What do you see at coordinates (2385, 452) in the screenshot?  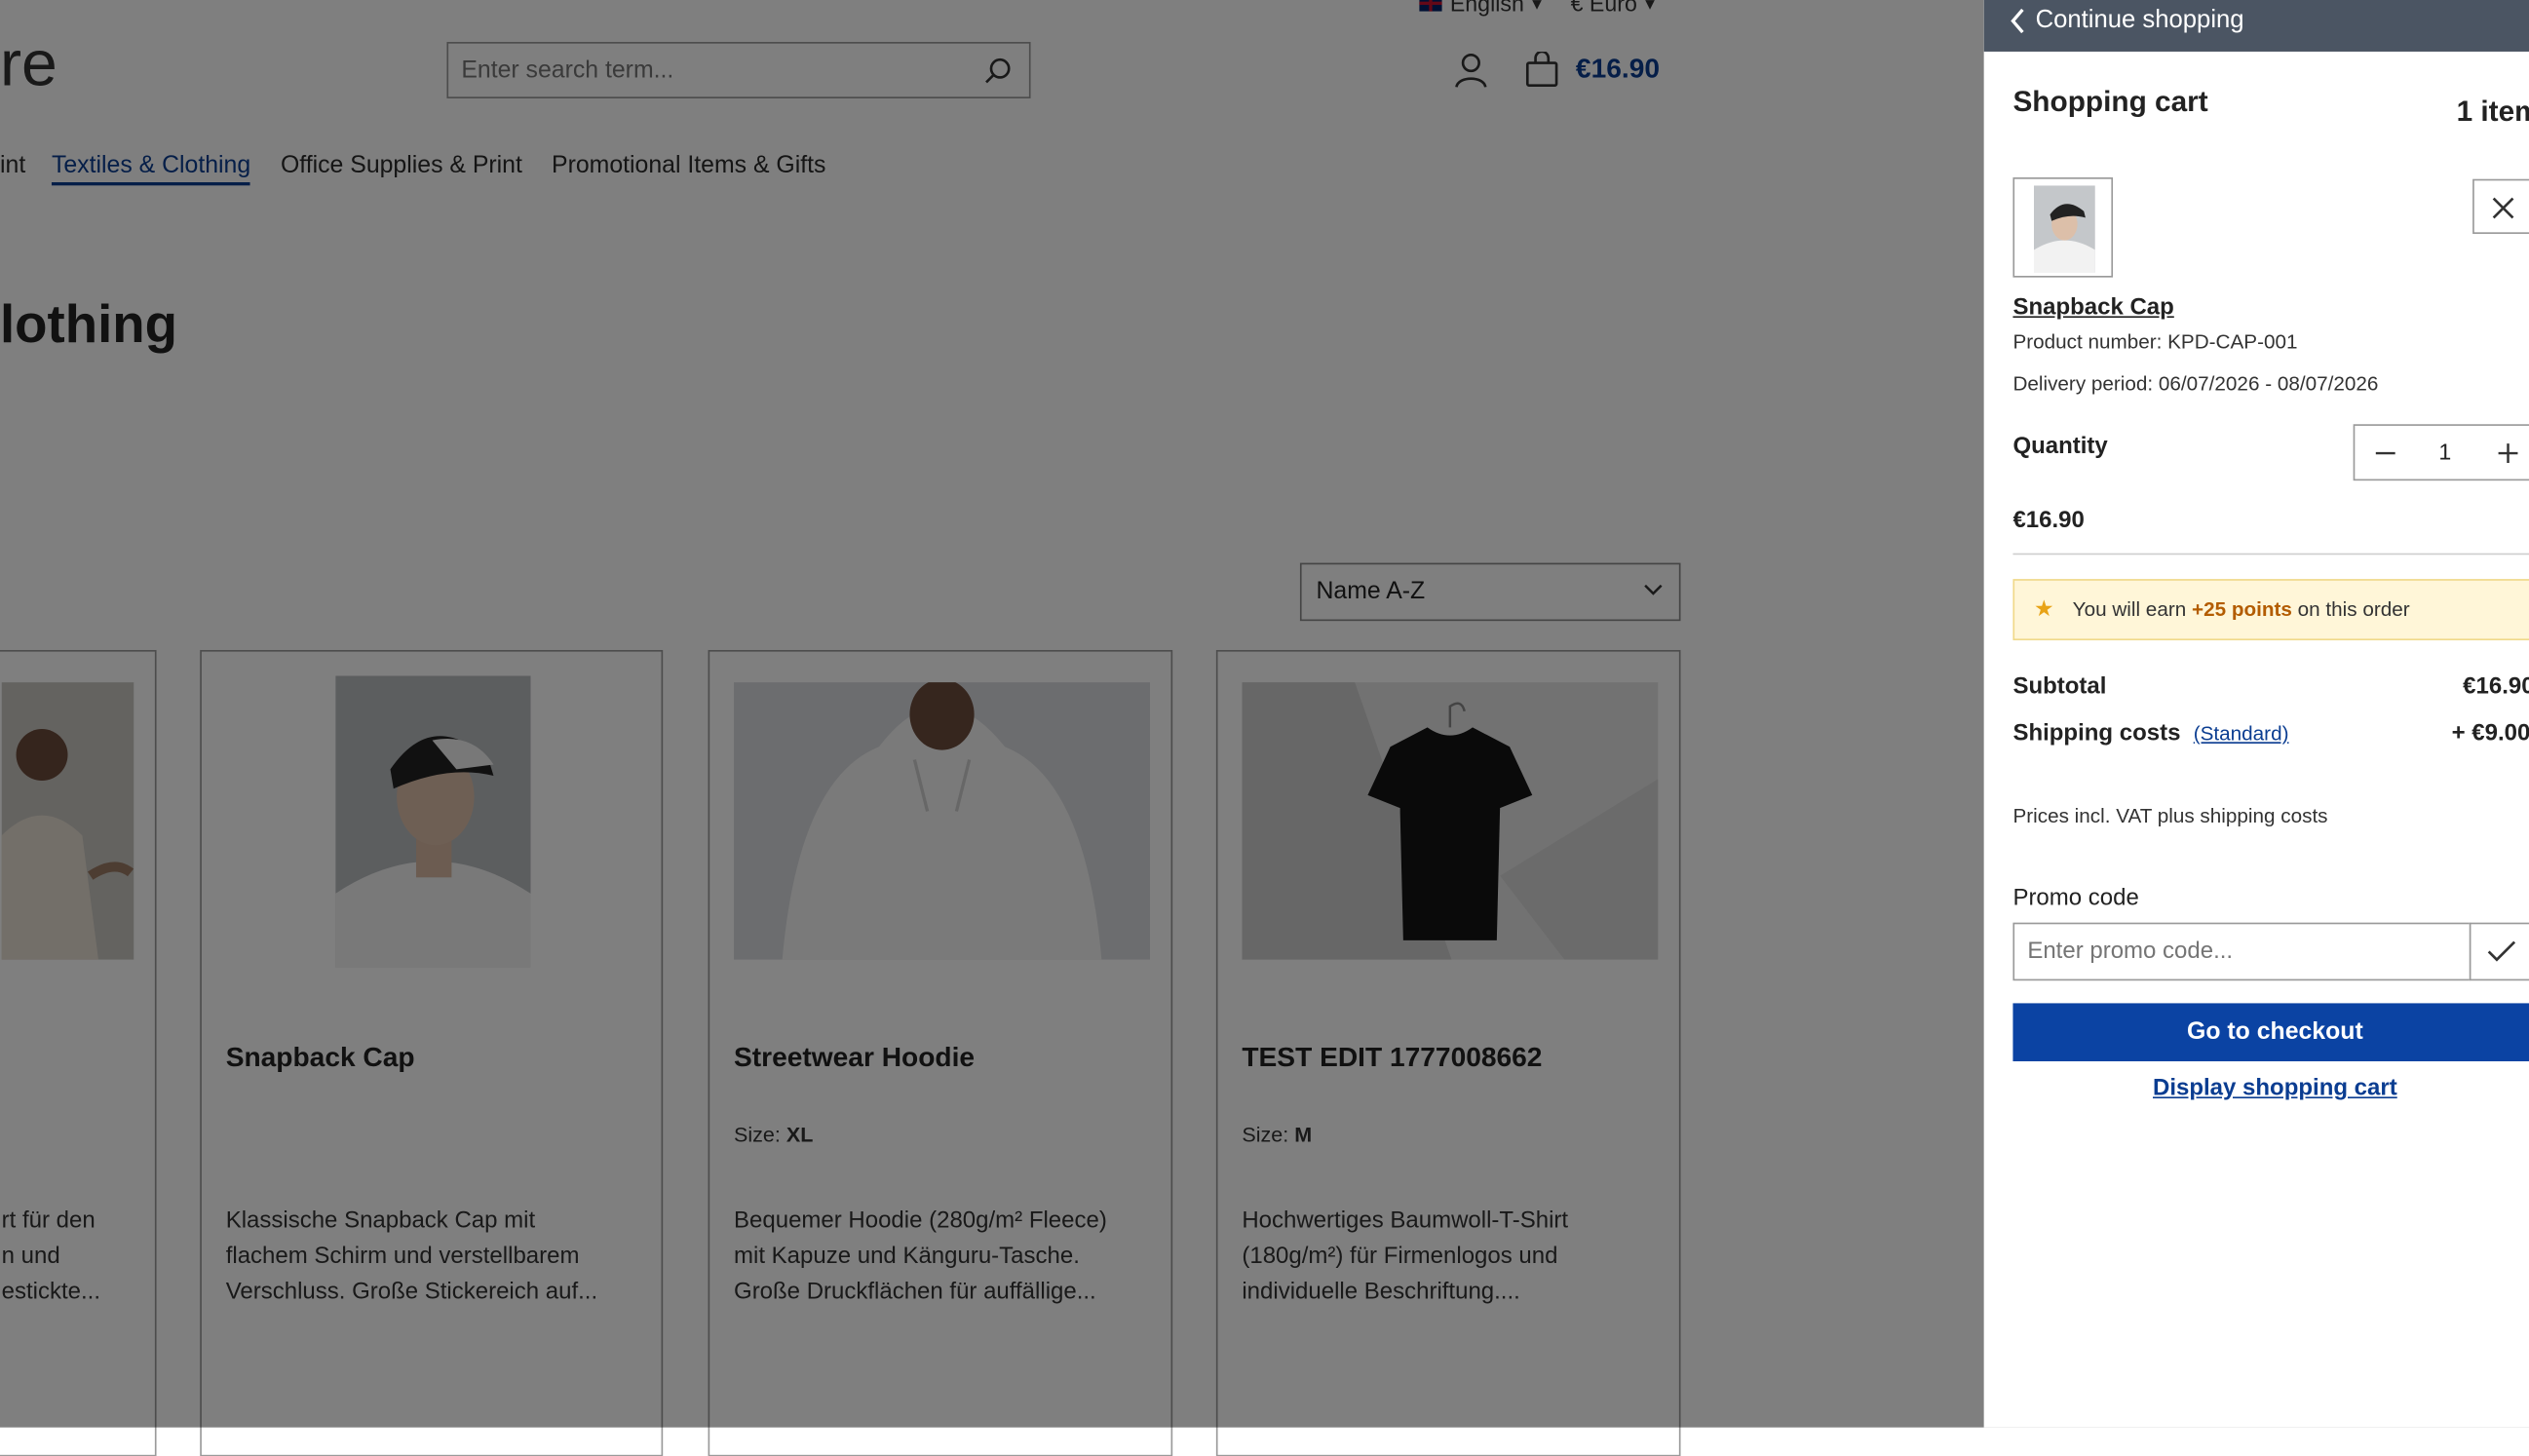 I see `minus-icon` at bounding box center [2385, 452].